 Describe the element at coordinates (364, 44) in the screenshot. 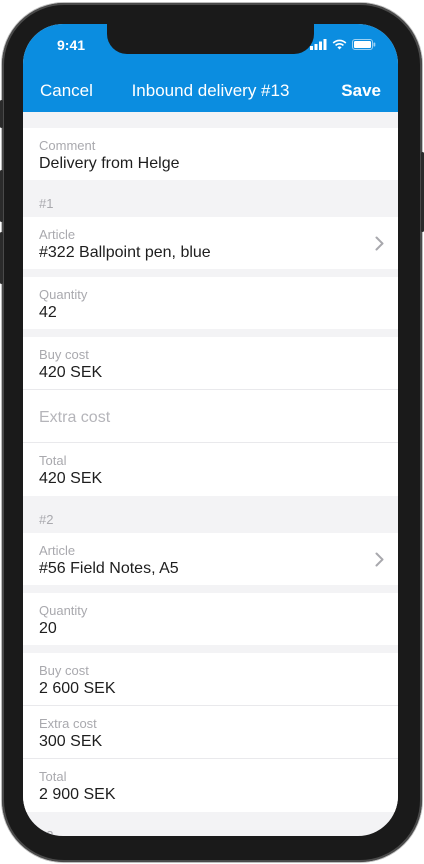

I see `battery-icon` at that location.